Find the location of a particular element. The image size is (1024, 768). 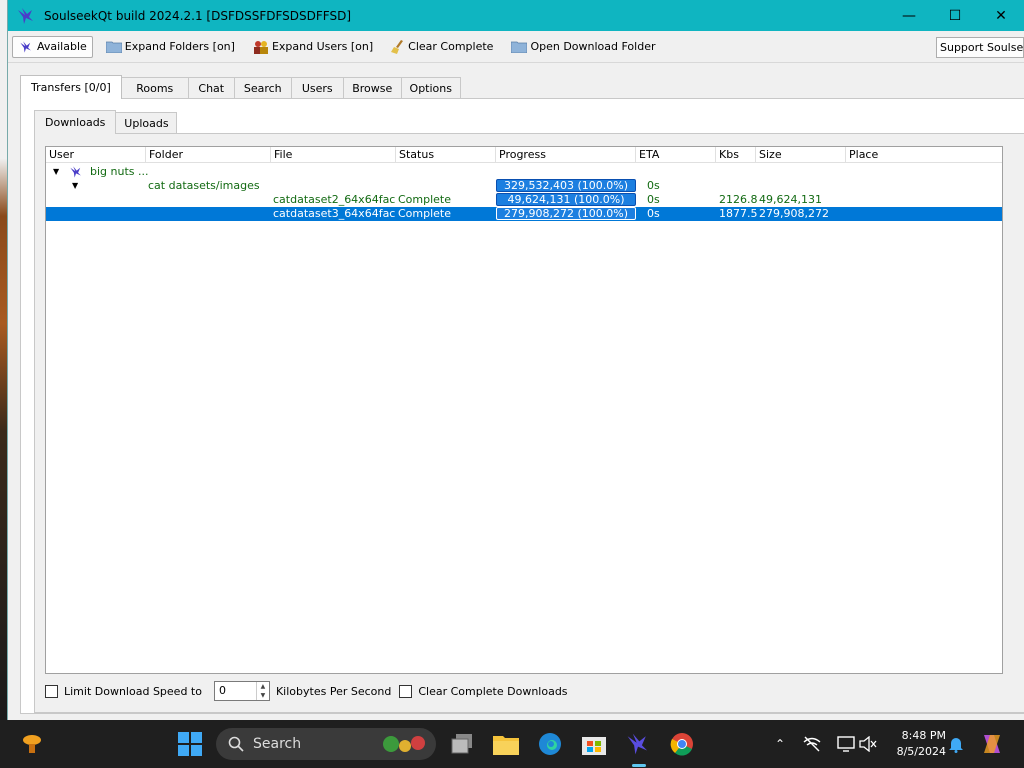

column-progress: Progress is located at coordinates (566, 154).